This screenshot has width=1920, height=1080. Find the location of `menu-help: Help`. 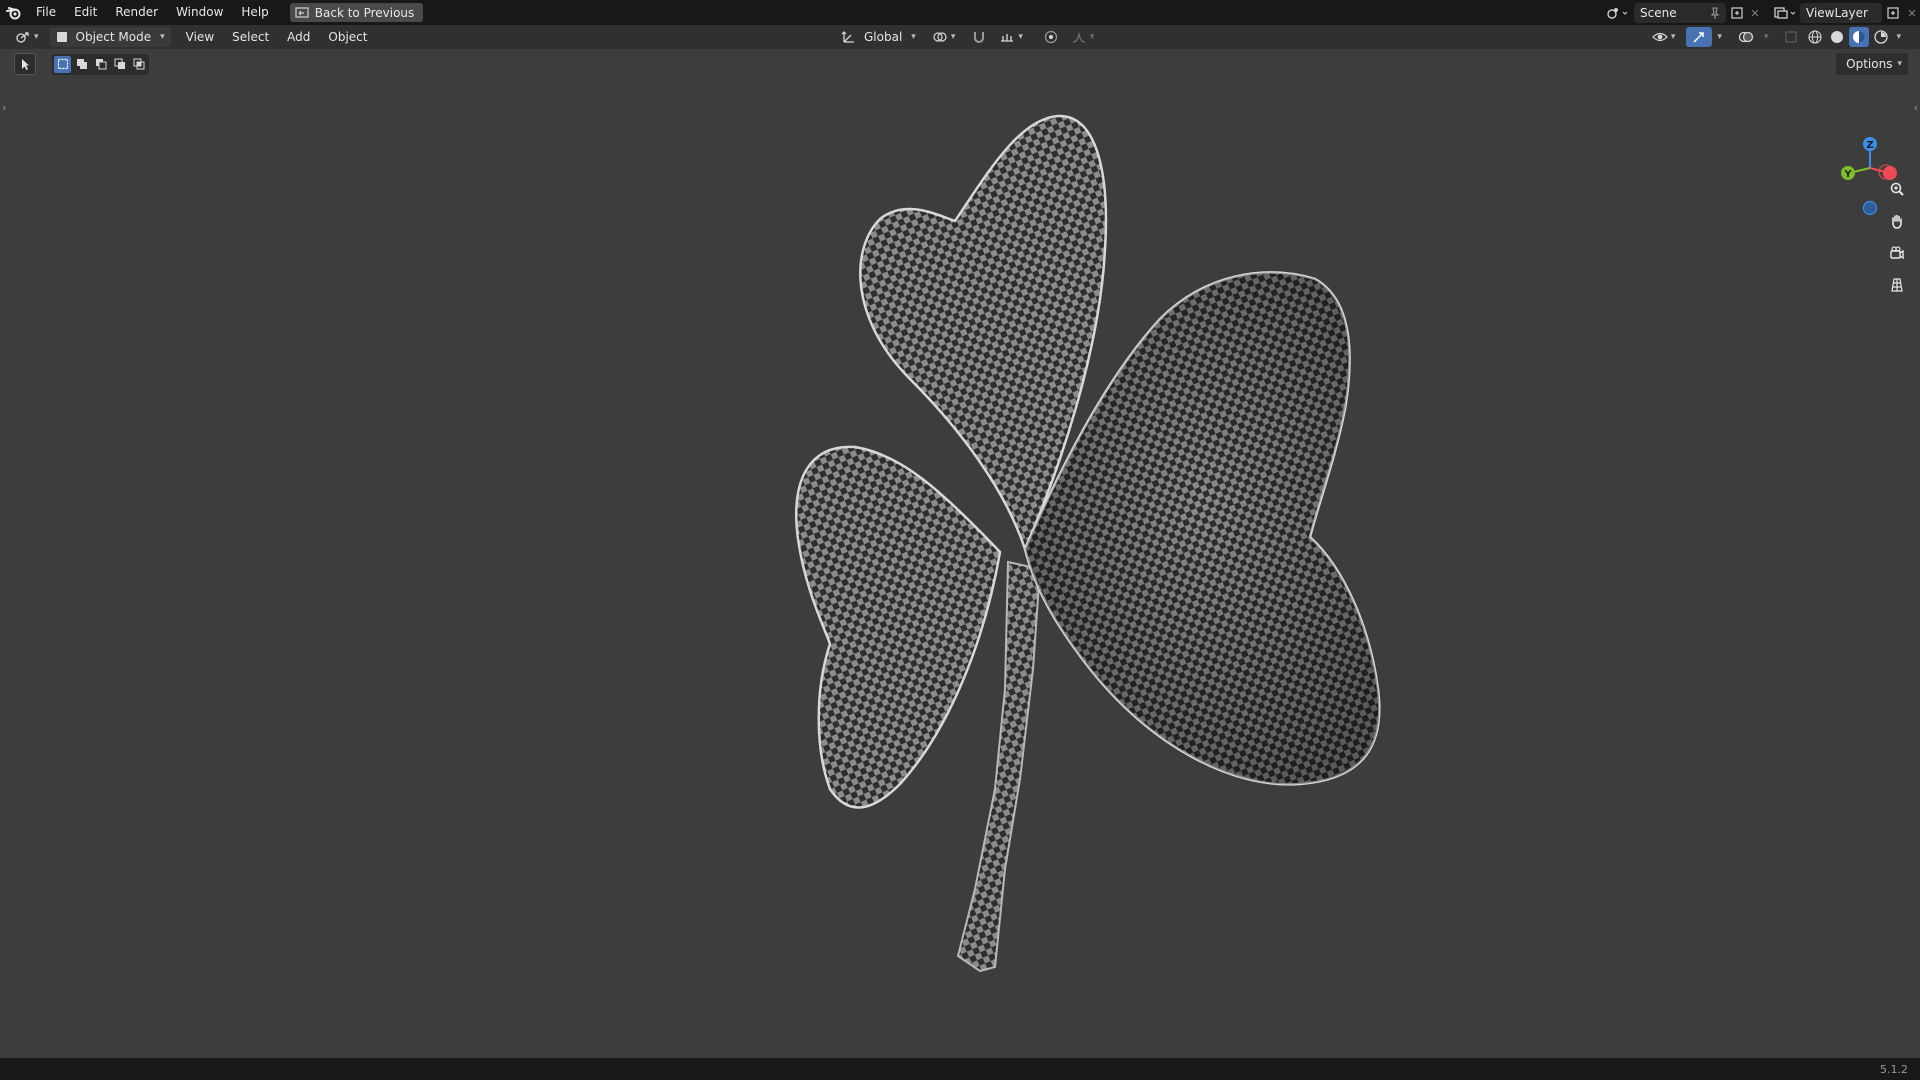

menu-help: Help is located at coordinates (254, 12).